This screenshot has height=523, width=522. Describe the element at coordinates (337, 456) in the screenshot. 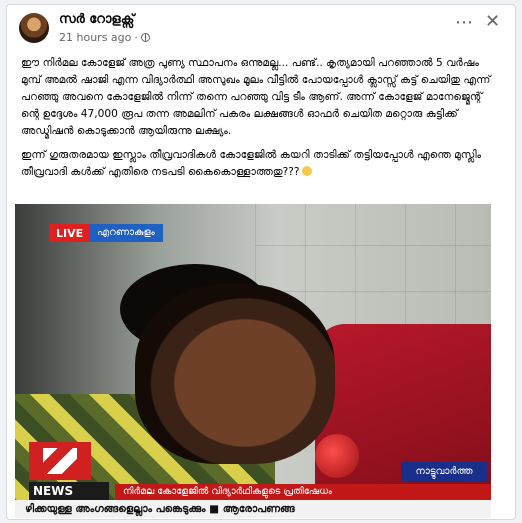

I see `microphone` at that location.